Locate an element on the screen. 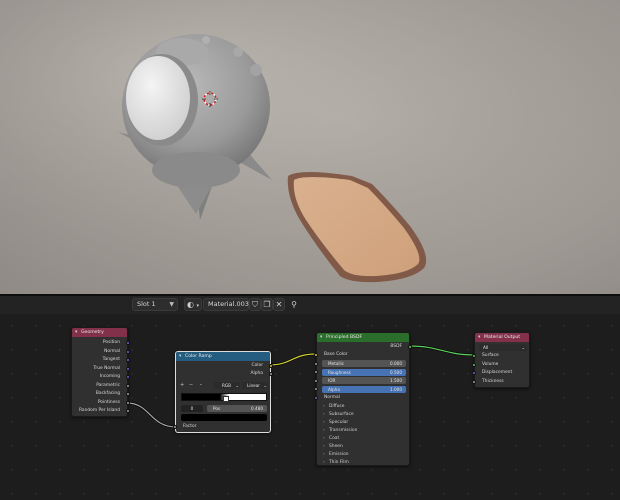  material-name: Material.003 is located at coordinates (228, 304).